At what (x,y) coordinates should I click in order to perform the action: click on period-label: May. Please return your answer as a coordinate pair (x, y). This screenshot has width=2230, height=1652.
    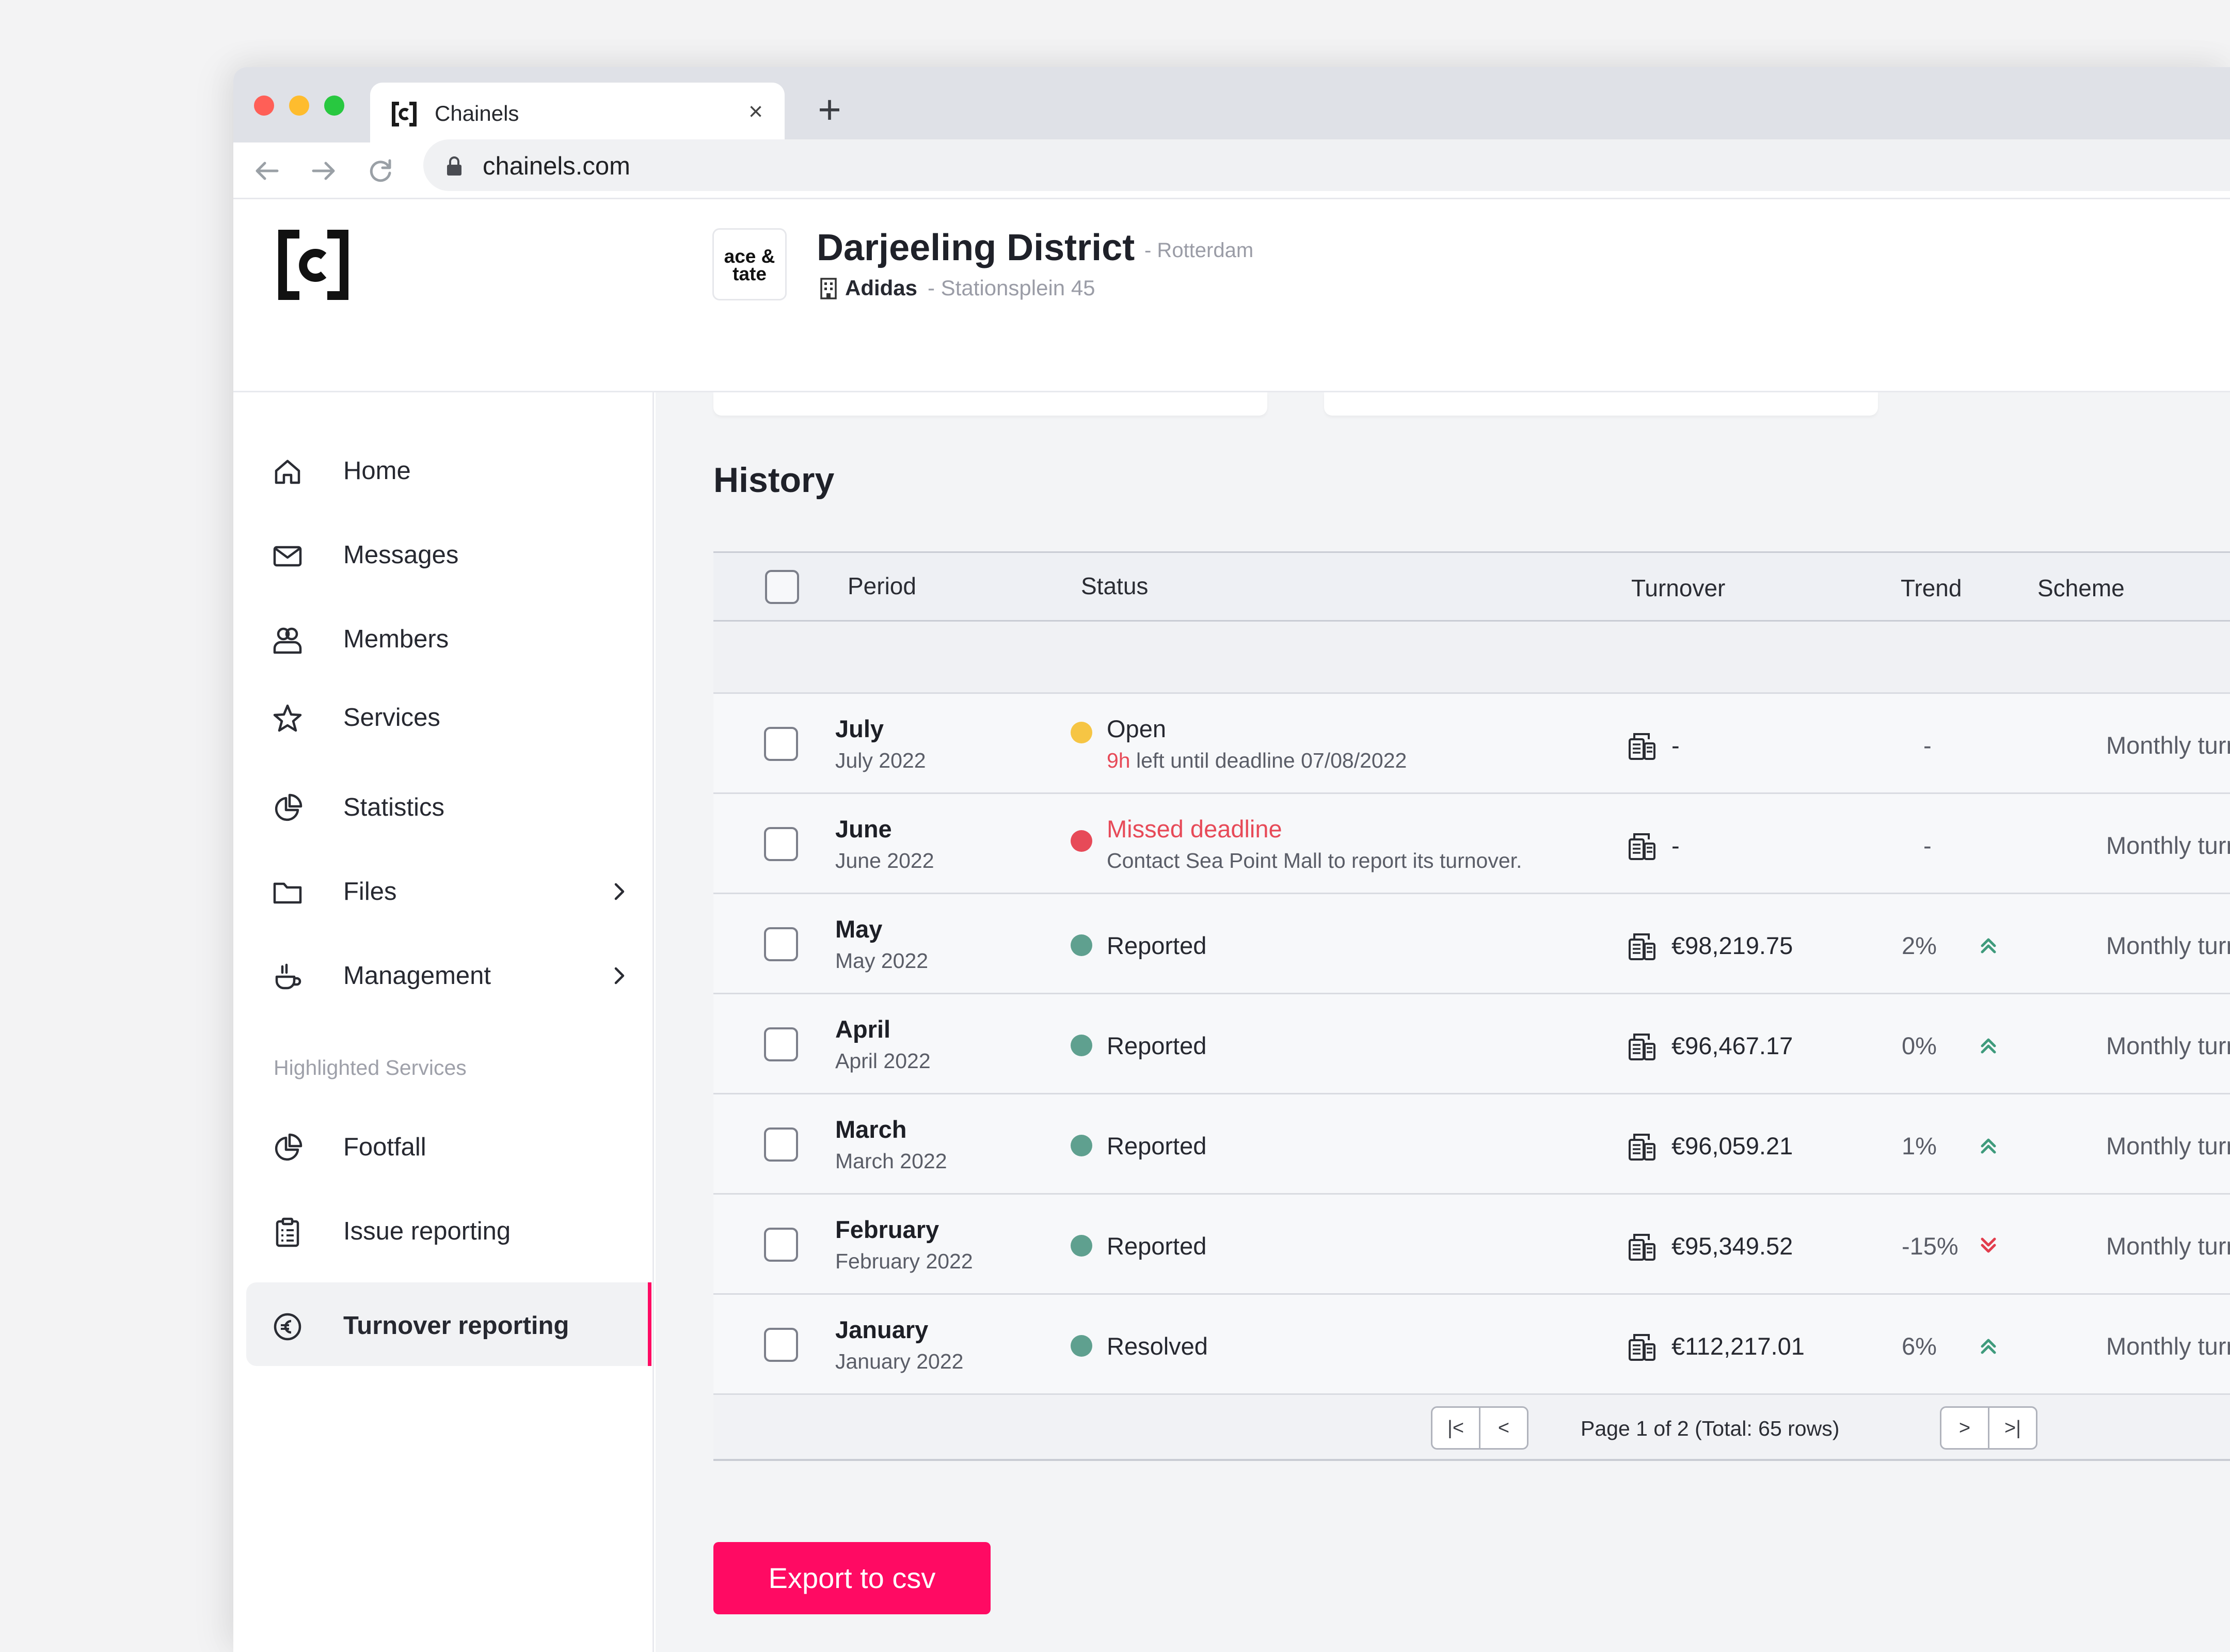
    Looking at the image, I should click on (859, 929).